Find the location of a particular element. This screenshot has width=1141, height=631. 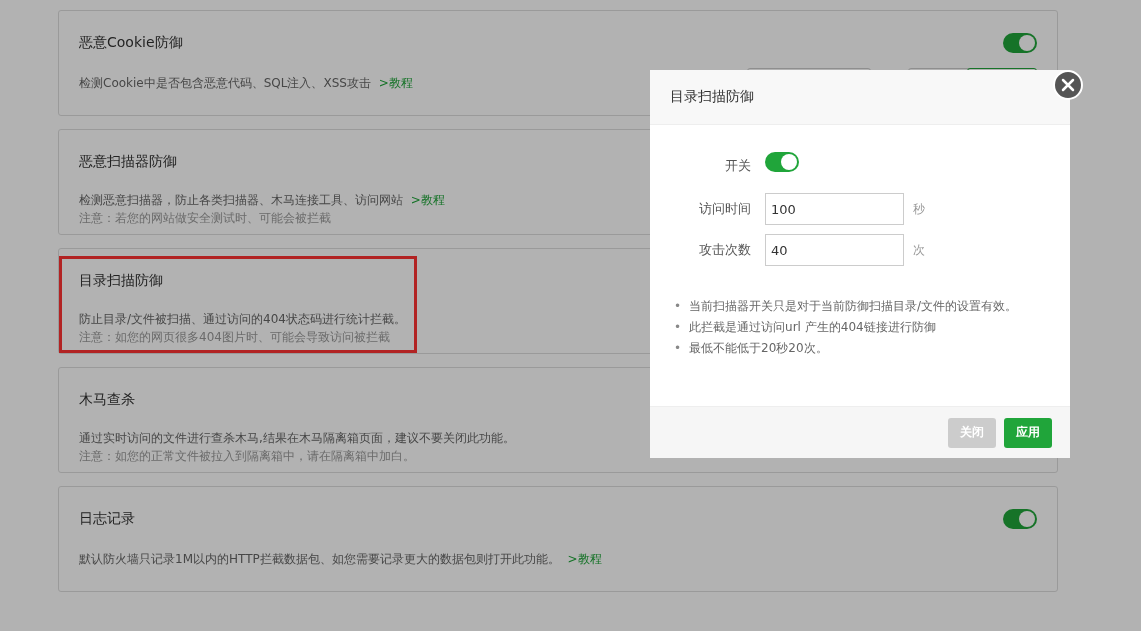

card-title: 日志记录 is located at coordinates (107, 519).